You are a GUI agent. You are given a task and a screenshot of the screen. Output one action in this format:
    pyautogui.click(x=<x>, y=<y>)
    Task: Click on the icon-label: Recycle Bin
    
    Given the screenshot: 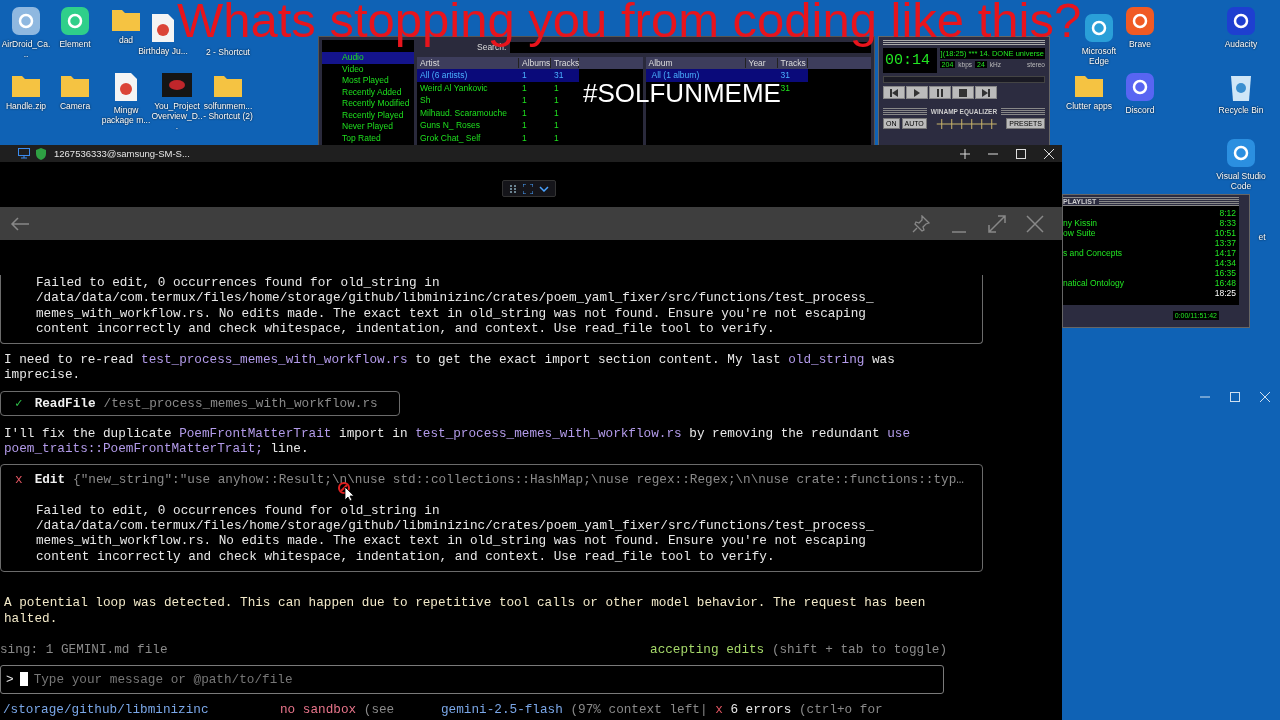 What is the action you would take?
    pyautogui.click(x=1241, y=110)
    